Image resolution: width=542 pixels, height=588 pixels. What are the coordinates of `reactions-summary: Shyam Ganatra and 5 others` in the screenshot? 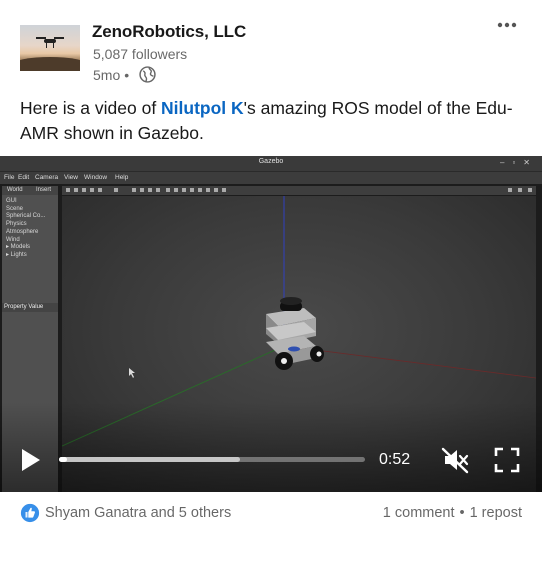 It's located at (125, 513).